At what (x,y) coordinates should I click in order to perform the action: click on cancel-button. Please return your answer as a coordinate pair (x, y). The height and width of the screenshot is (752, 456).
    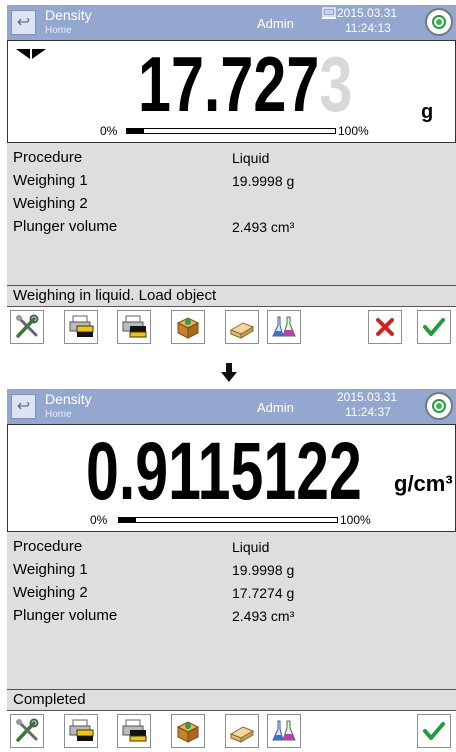
    Looking at the image, I should click on (385, 327).